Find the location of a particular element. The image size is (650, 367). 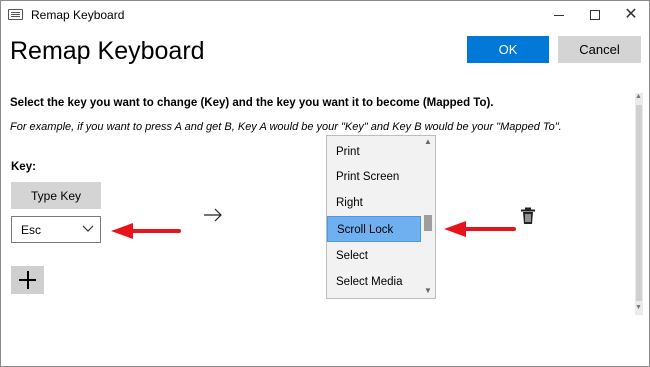

dropdown-item-scroll-lock: Scroll Lock is located at coordinates (374, 229).